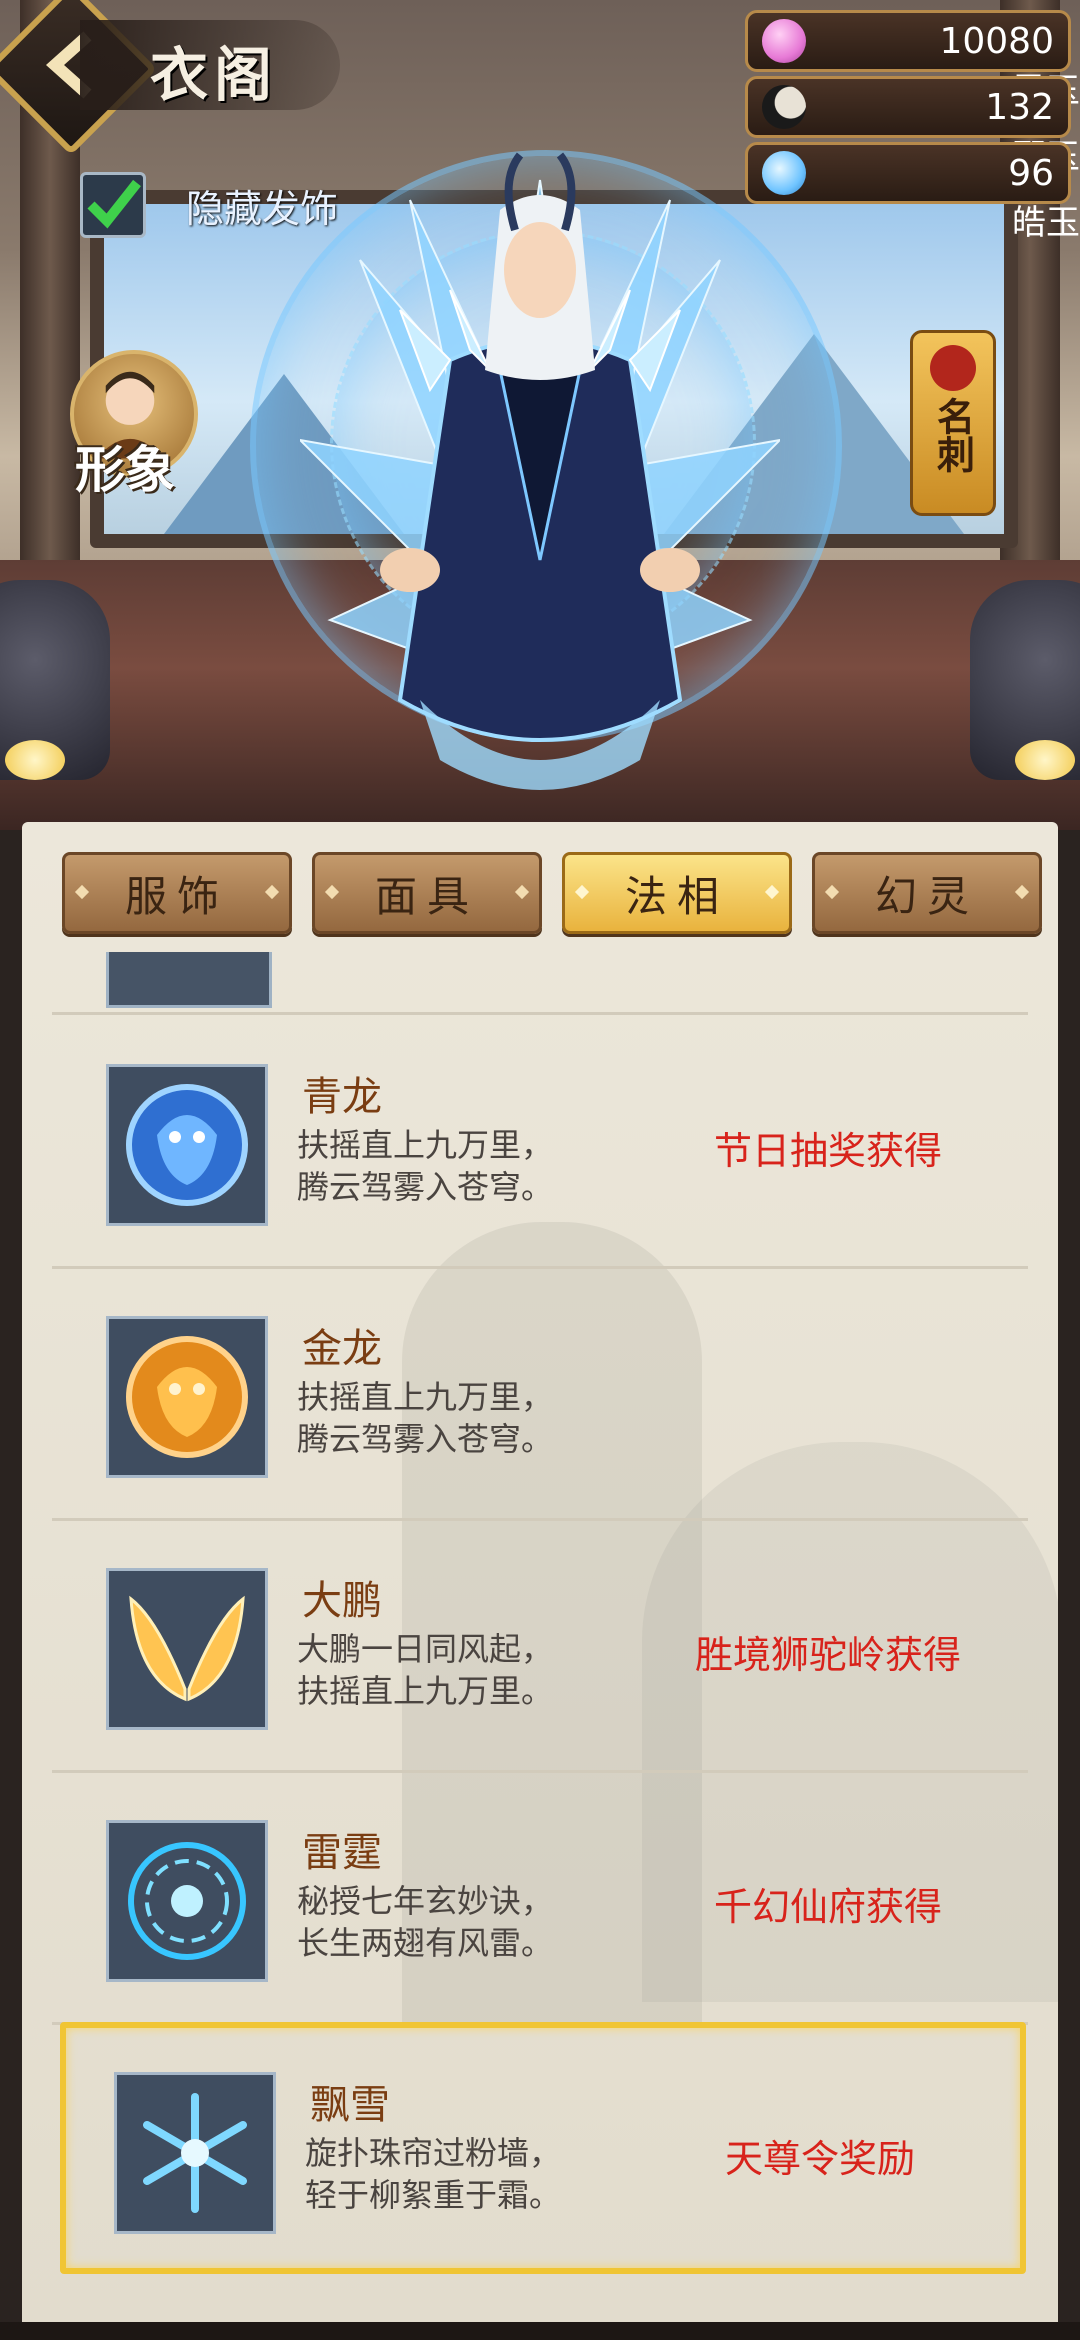  I want to click on blue-dragon-icon, so click(187, 1145).